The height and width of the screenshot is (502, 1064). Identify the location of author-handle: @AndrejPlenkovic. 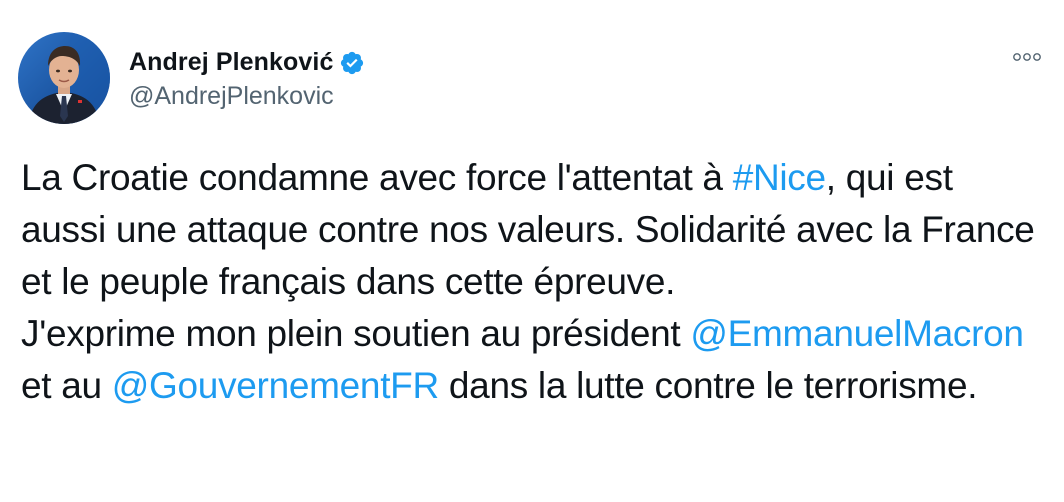
(247, 96).